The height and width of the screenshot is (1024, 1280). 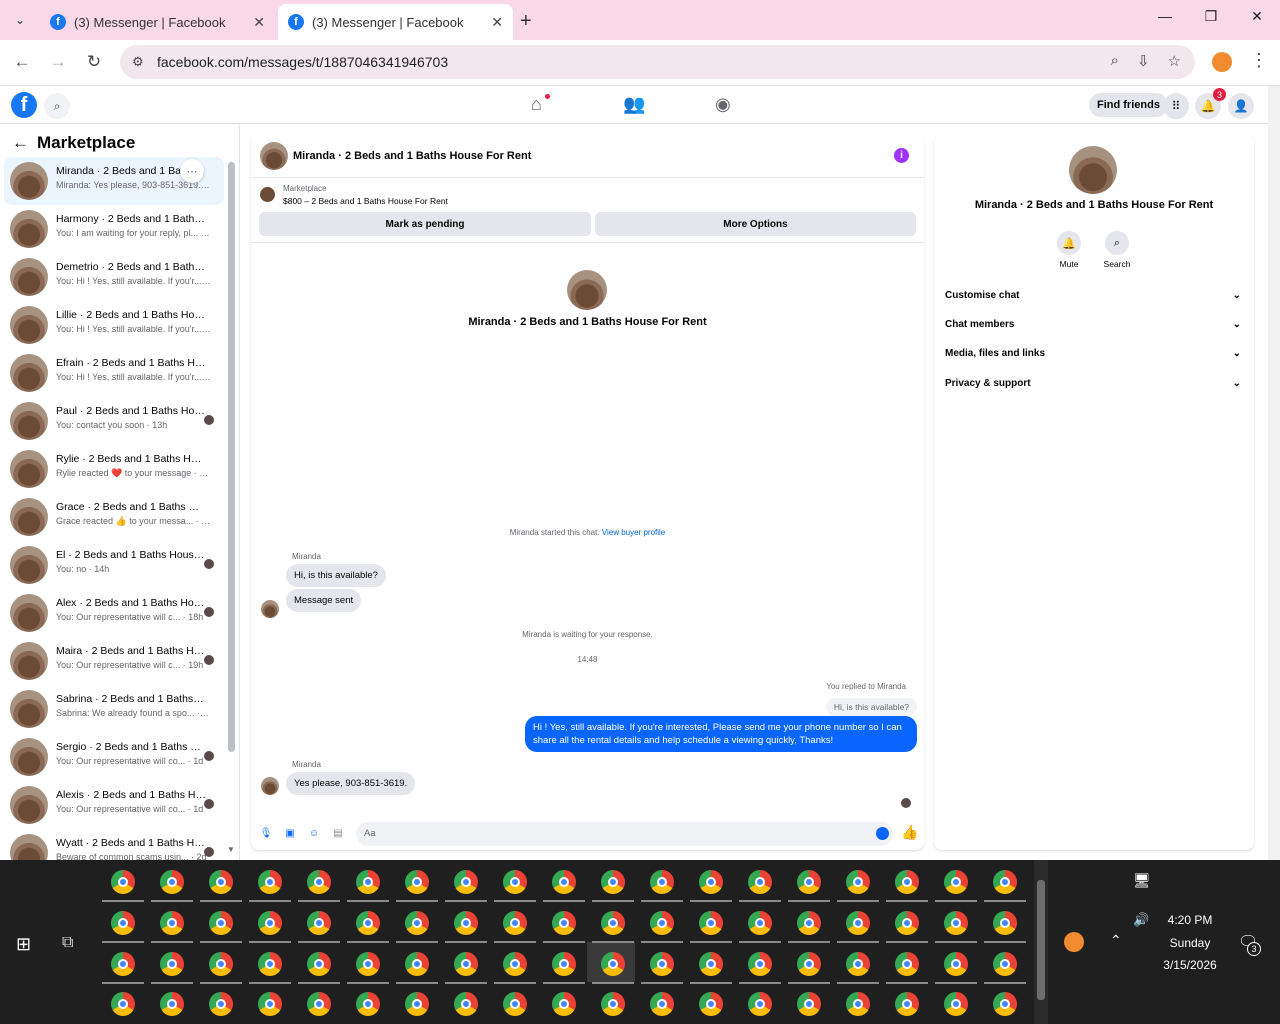 I want to click on back-arrow-icon: ←, so click(x=20, y=143).